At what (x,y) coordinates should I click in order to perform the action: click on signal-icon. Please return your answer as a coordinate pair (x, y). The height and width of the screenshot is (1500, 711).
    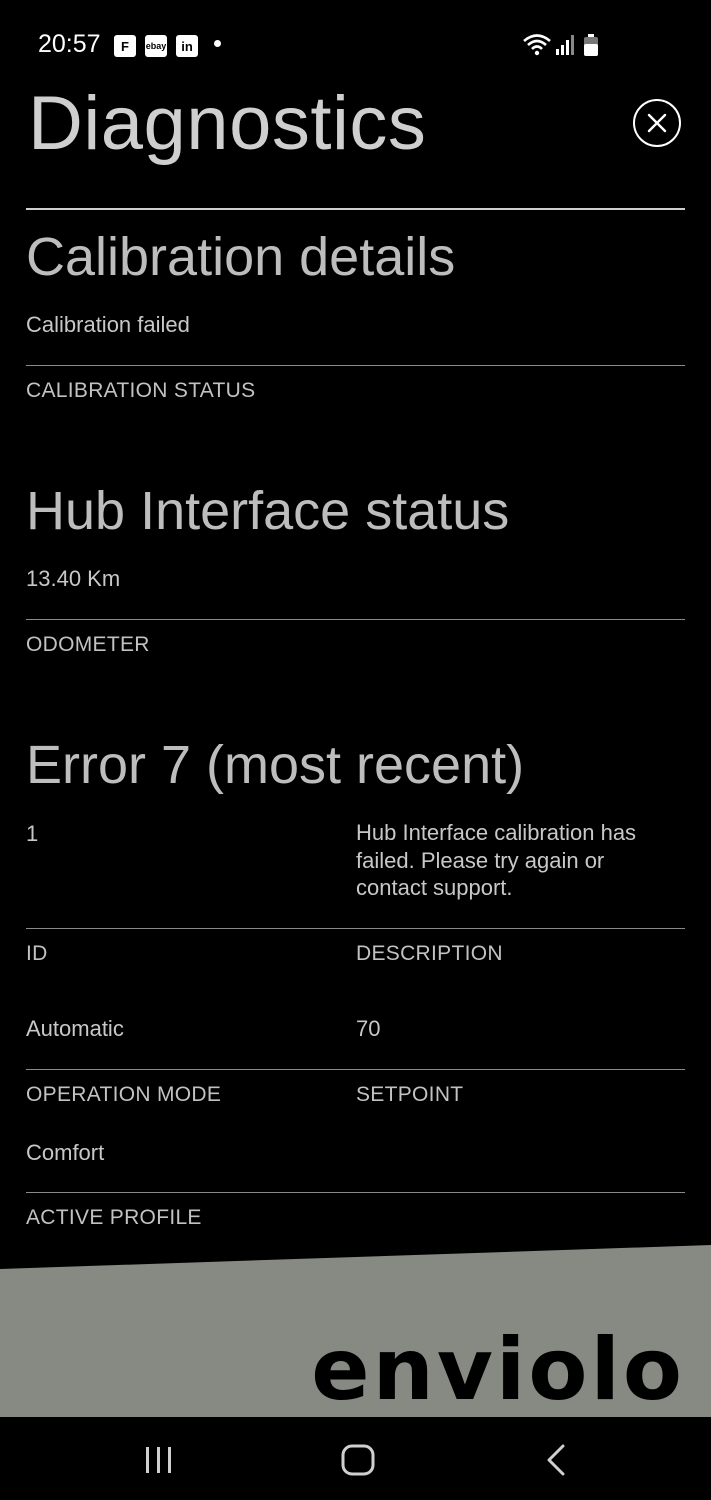
    Looking at the image, I should click on (565, 45).